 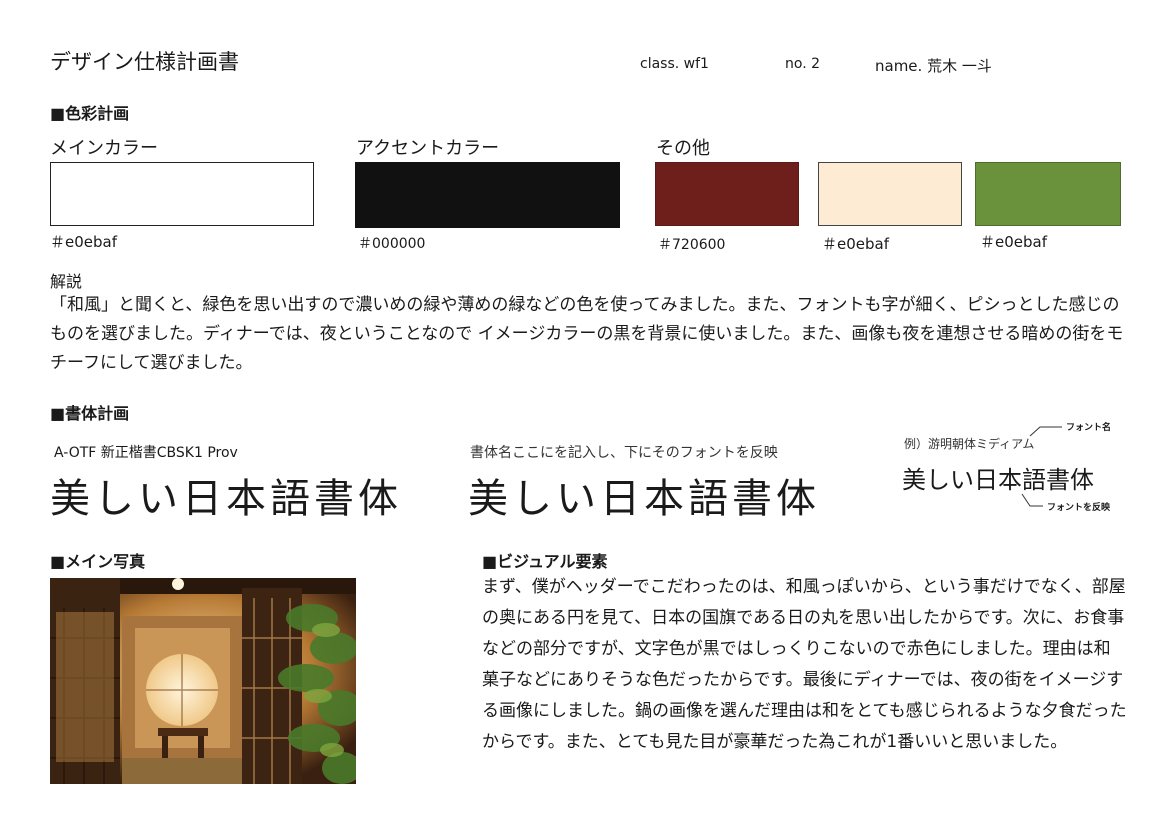 I want to click on accent-color-swatch, so click(x=487, y=195).